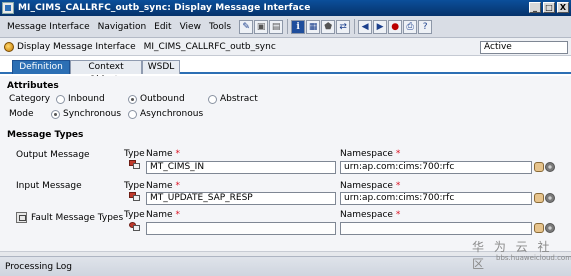 This screenshot has height=276, width=571. What do you see at coordinates (49, 186) in the screenshot?
I see `input-message-label: Input Message` at bounding box center [49, 186].